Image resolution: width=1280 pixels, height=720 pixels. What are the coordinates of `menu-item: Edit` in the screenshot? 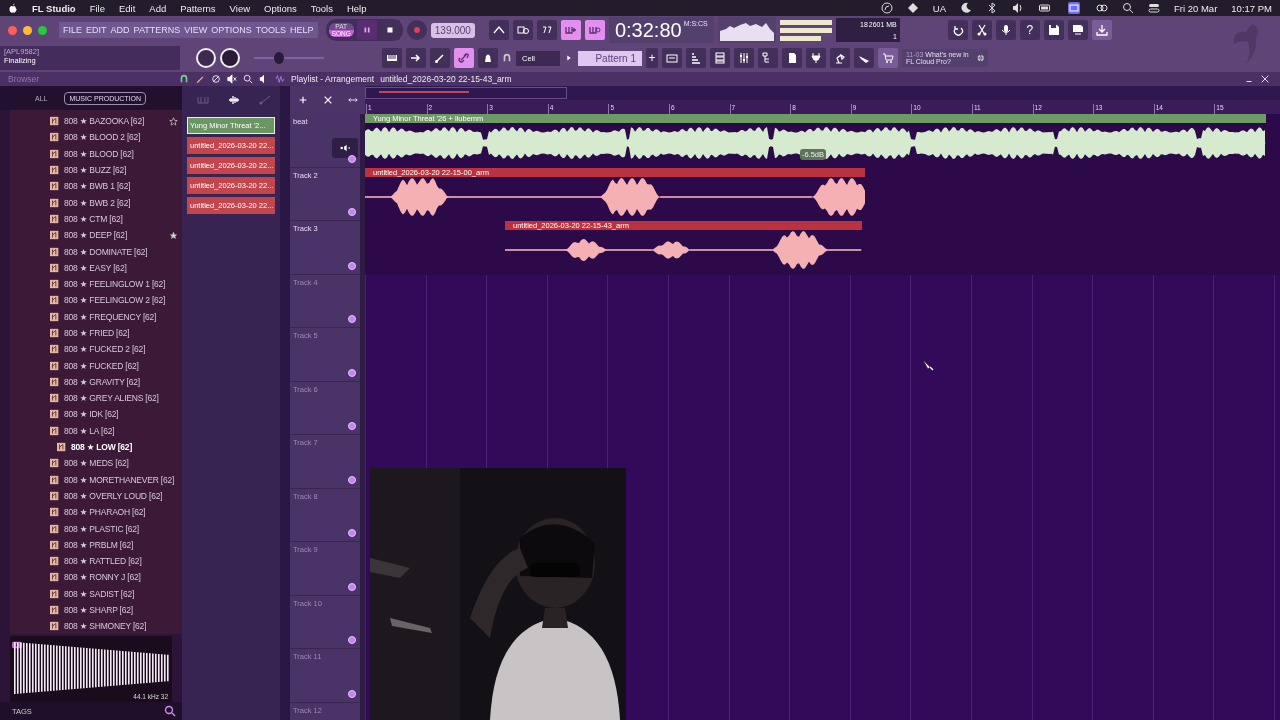 It's located at (127, 8).